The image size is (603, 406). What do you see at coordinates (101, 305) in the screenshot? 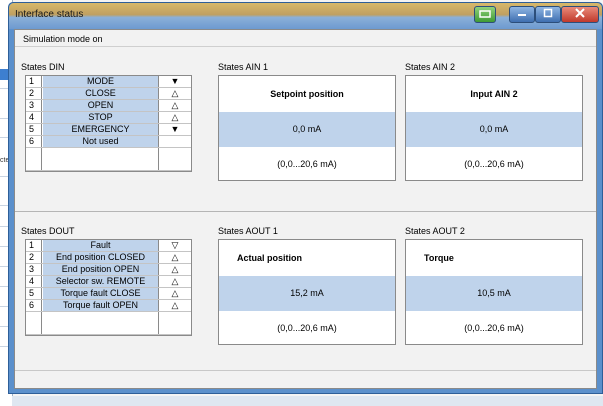
I see `row-label: Torque fault OPEN` at bounding box center [101, 305].